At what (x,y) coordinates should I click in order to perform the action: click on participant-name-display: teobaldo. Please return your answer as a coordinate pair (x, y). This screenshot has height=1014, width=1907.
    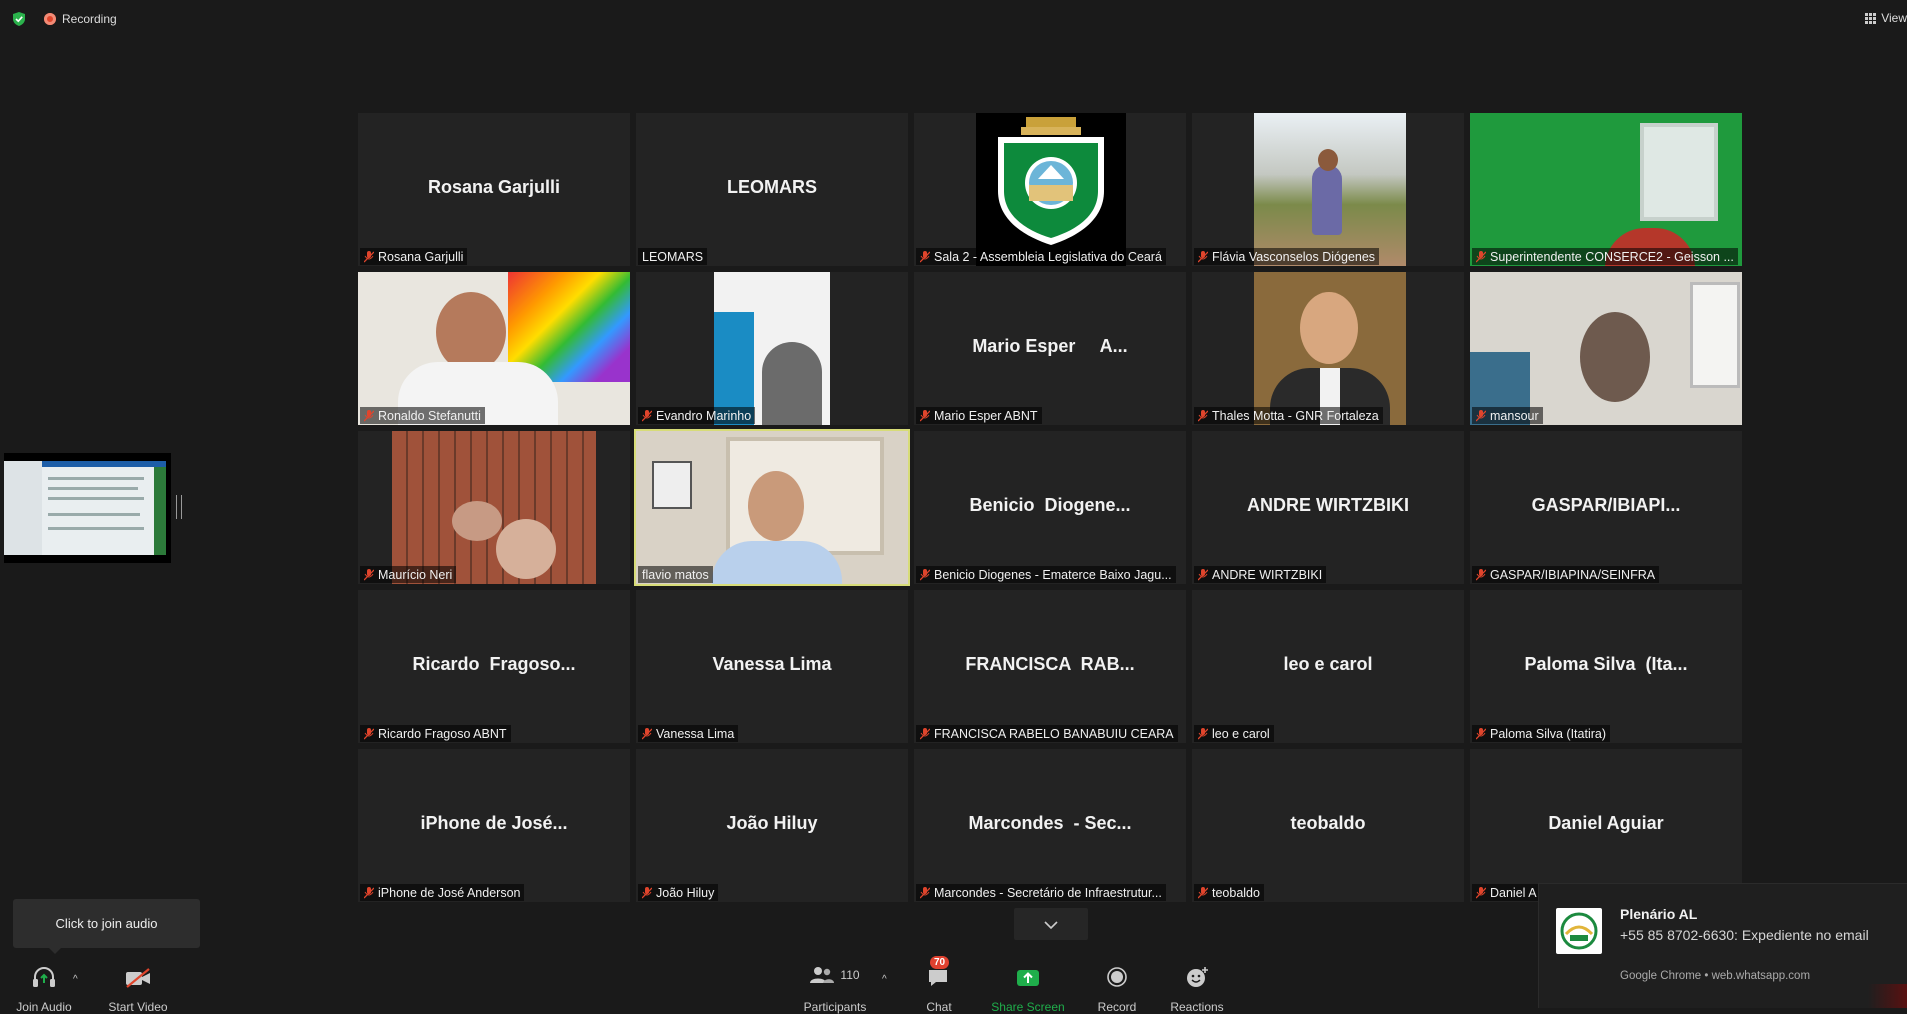
    Looking at the image, I should click on (1328, 823).